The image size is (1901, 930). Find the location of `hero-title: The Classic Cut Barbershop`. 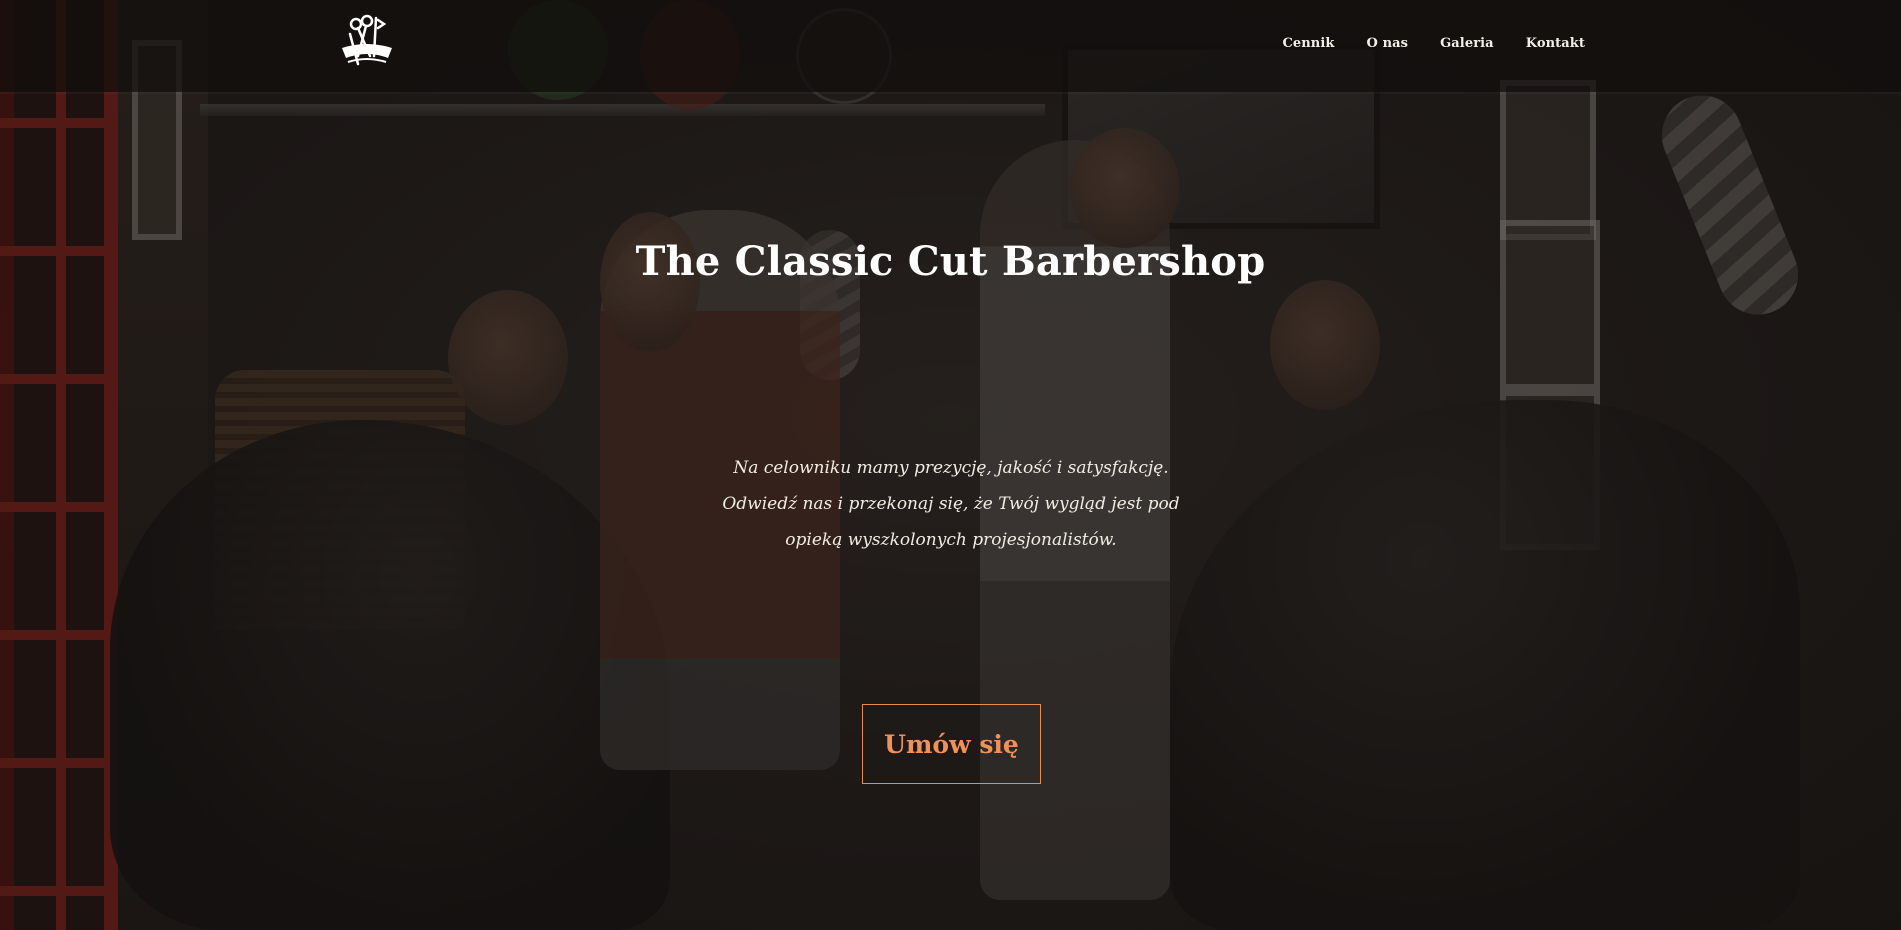

hero-title: The Classic Cut Barbershop is located at coordinates (950, 261).